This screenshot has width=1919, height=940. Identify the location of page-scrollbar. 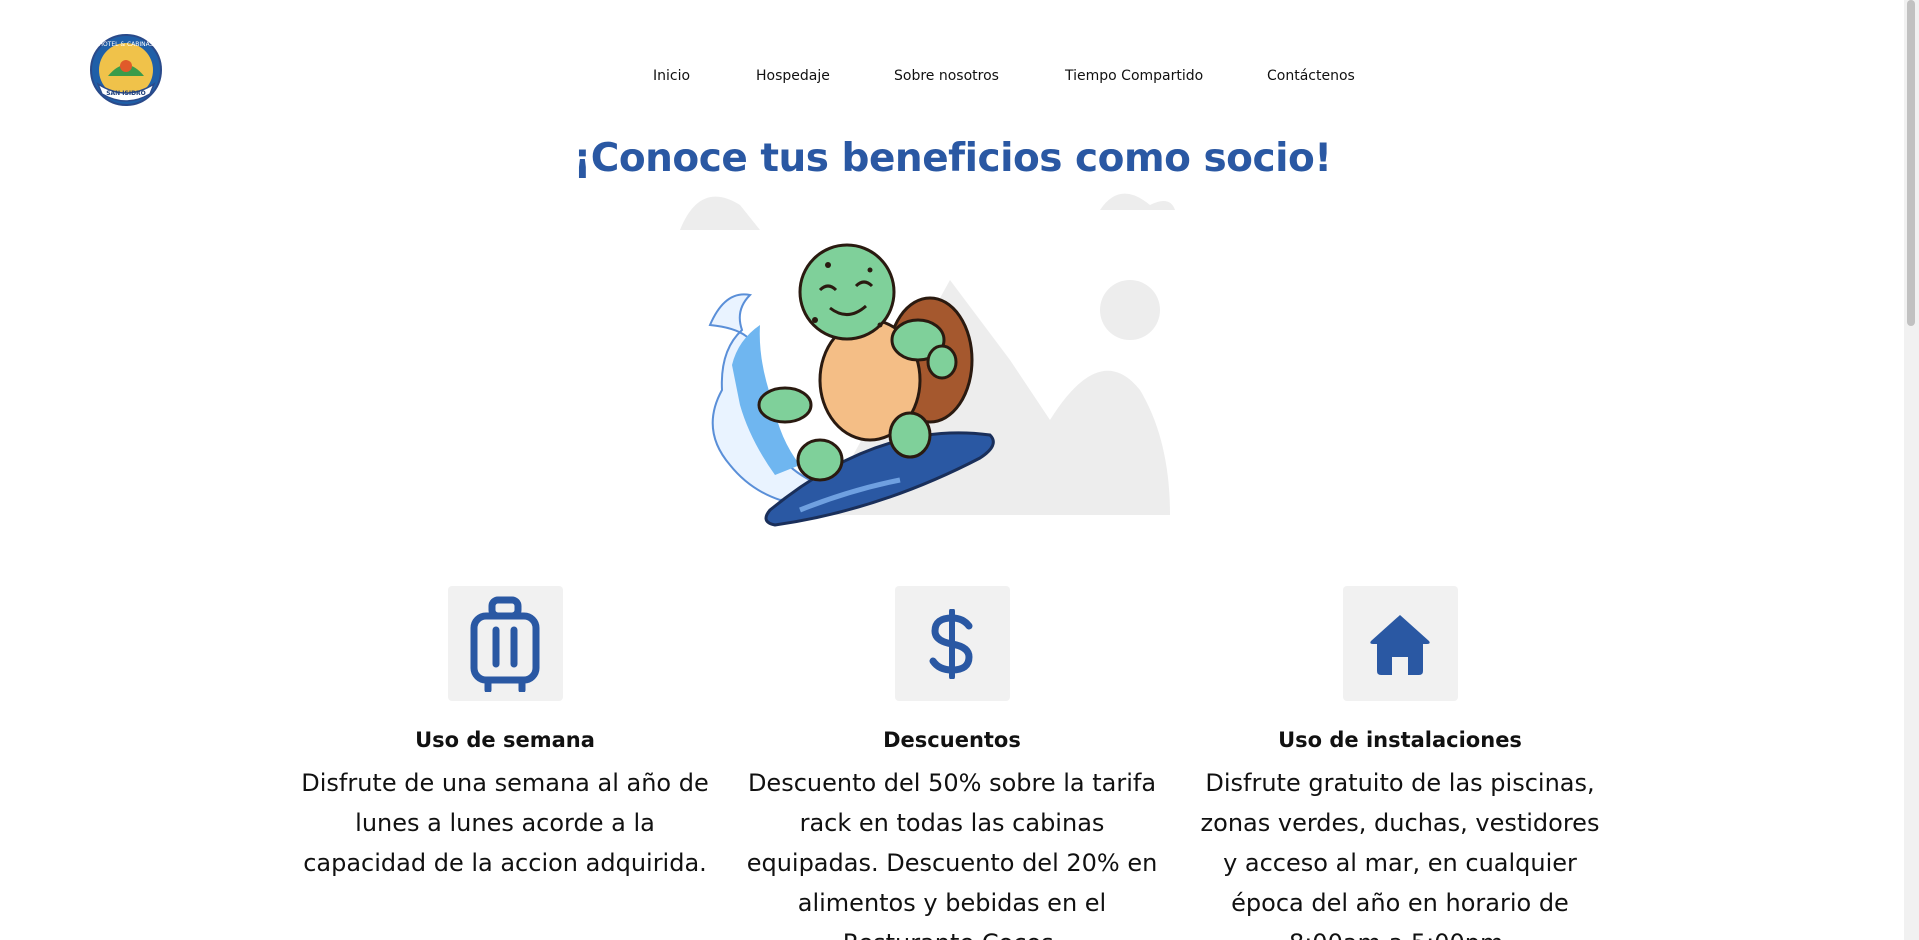
(1911, 470).